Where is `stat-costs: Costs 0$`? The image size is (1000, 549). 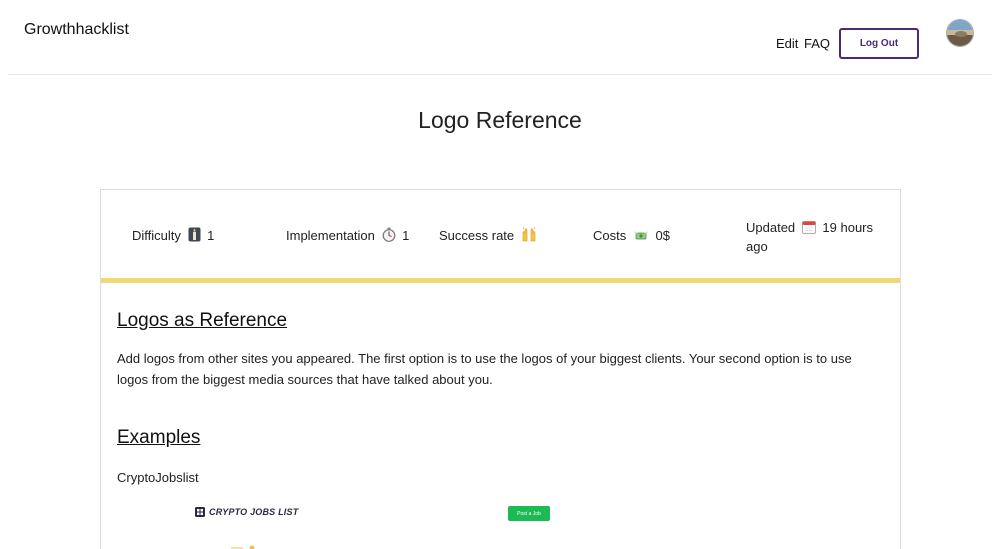 stat-costs: Costs 0$ is located at coordinates (631, 236).